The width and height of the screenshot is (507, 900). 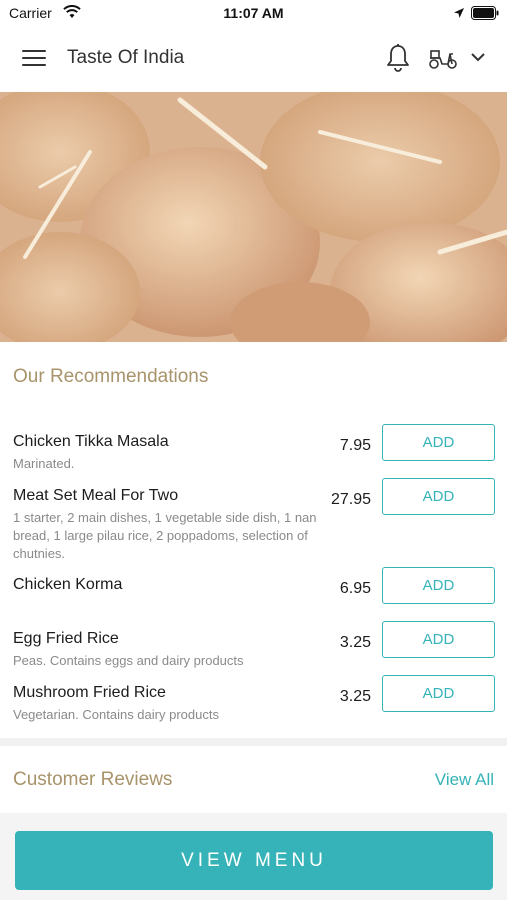 What do you see at coordinates (44, 463) in the screenshot?
I see `item-description: Marinated.` at bounding box center [44, 463].